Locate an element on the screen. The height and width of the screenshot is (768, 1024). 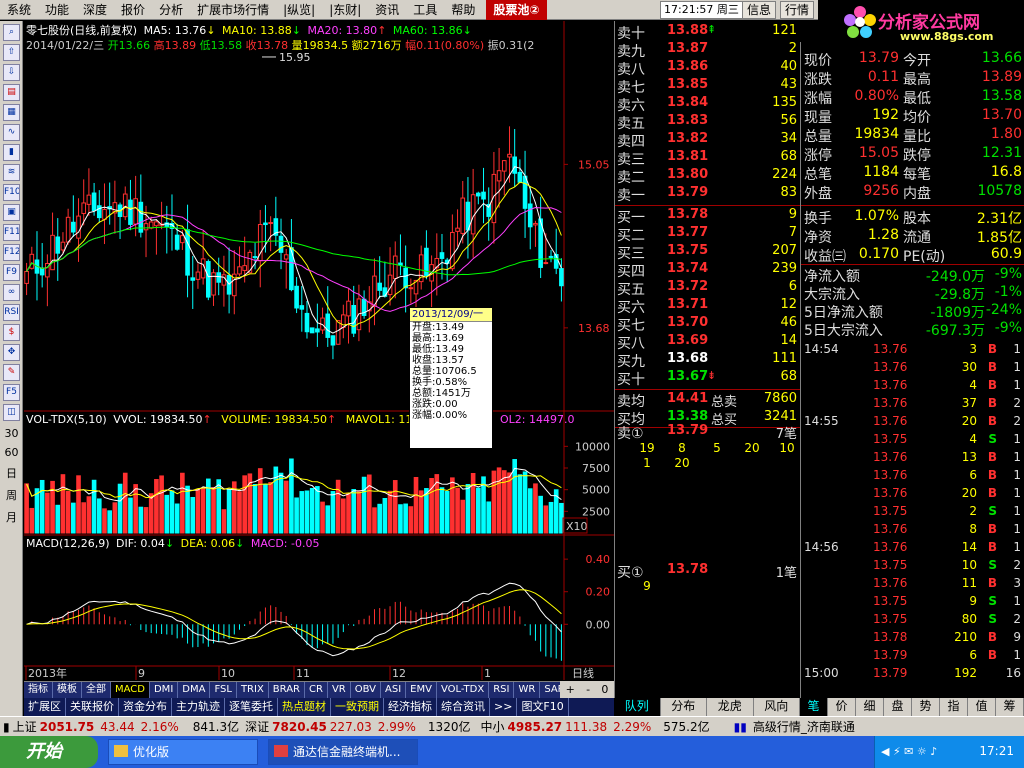
indicator-tab-0: 指标 is located at coordinates (38, 690).